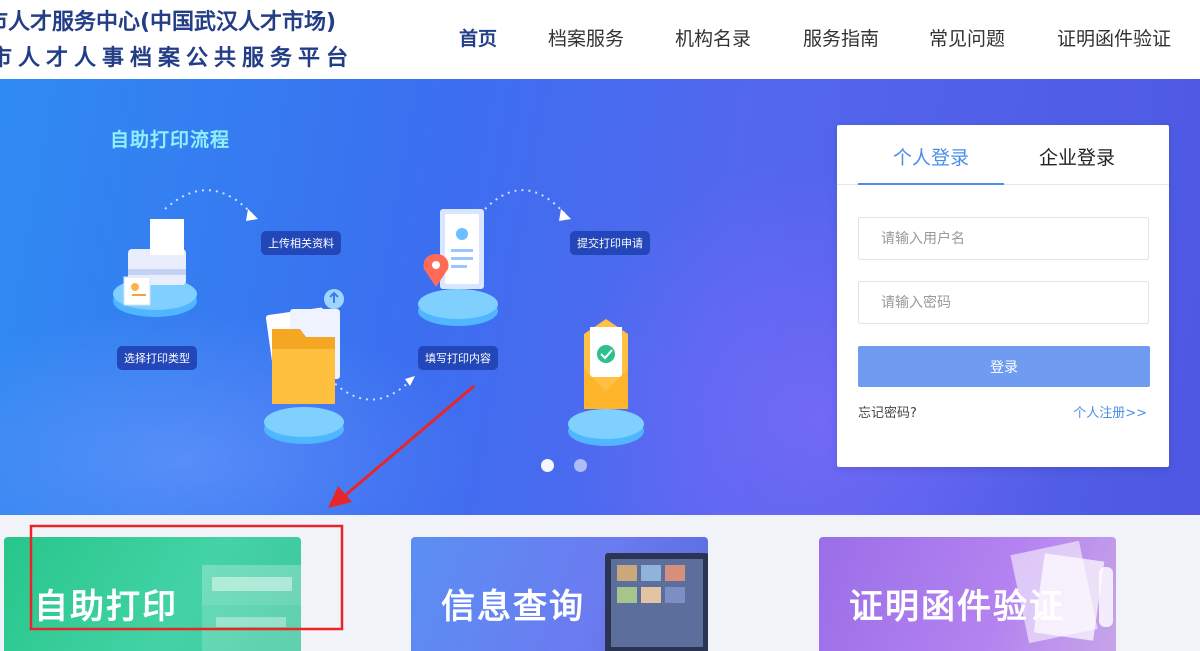 The image size is (1200, 651). Describe the element at coordinates (1003, 302) in the screenshot. I see `password-input` at that location.